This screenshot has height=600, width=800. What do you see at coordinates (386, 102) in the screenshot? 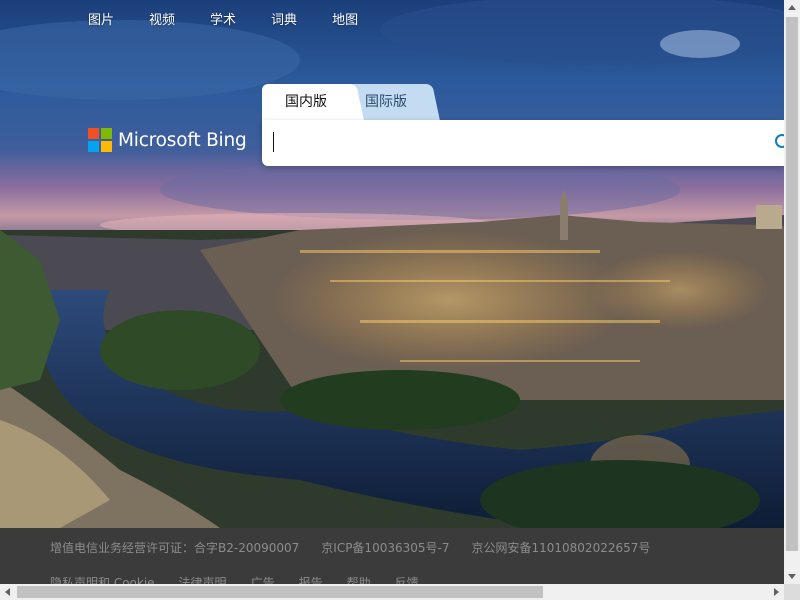
I see `tab-international-label: 国际版` at bounding box center [386, 102].